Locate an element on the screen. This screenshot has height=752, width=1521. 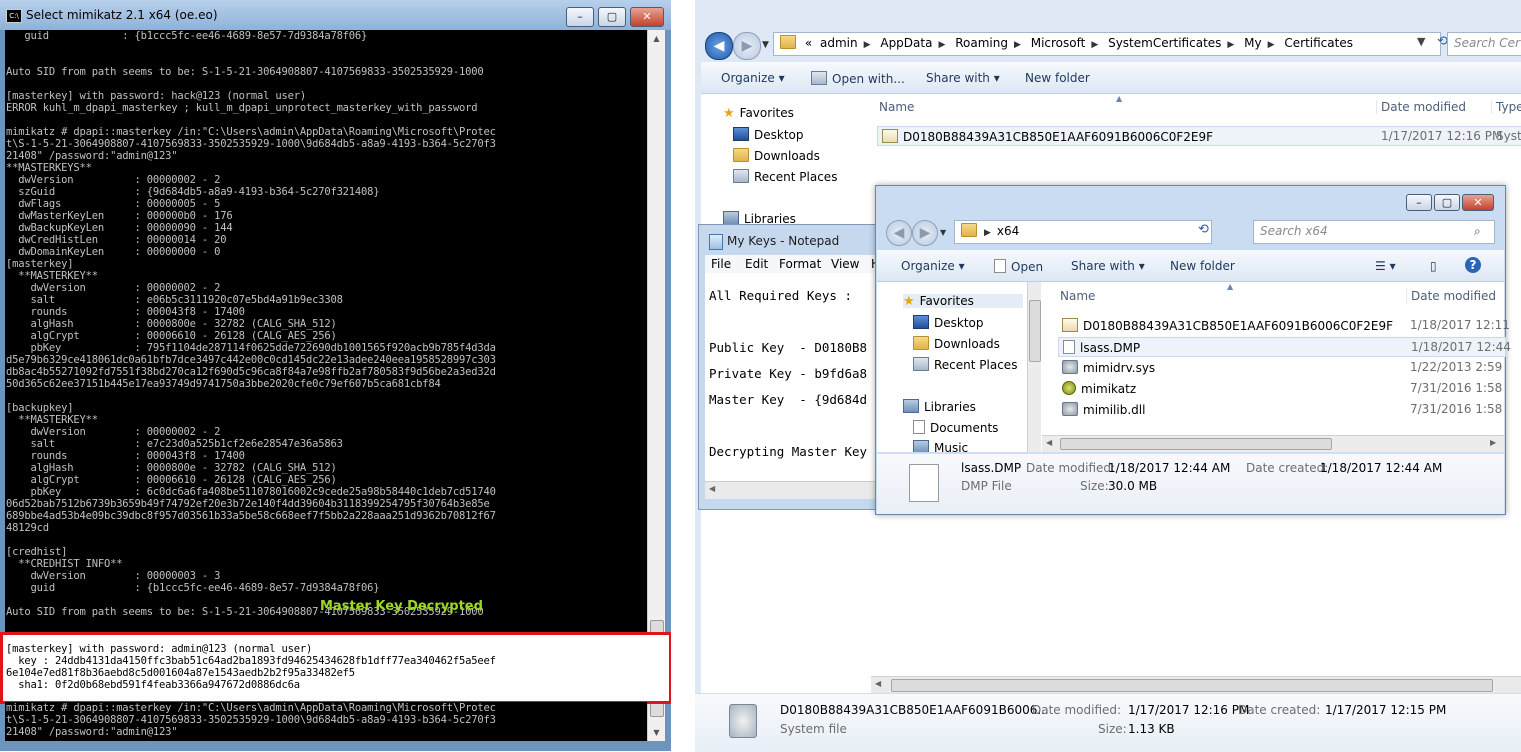
file-date: 1/18/2017 12:11 is located at coordinates (1460, 325).